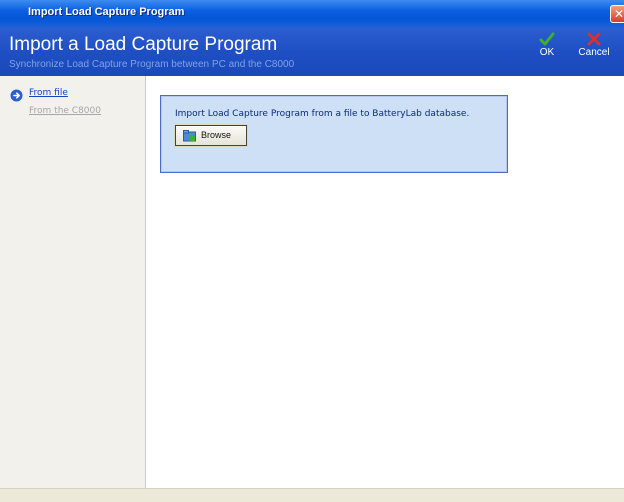 This screenshot has height=502, width=624. What do you see at coordinates (65, 111) in the screenshot?
I see `sidebar-item-from-c8000: From the C8000` at bounding box center [65, 111].